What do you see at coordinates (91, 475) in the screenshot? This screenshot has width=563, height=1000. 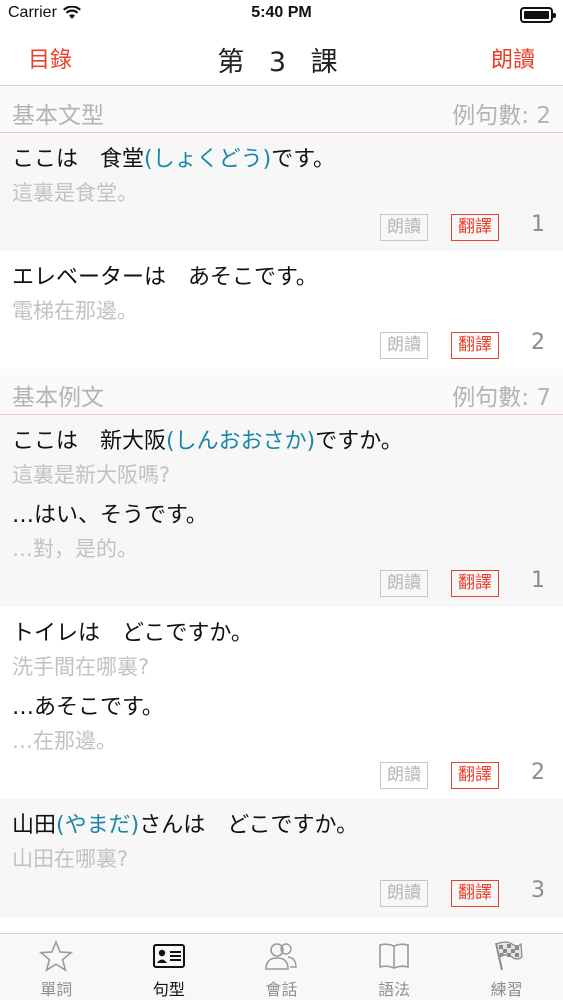 I see `chinese-translation: 這裏是新大阪嗎?` at bounding box center [91, 475].